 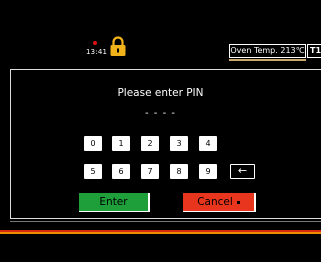 What do you see at coordinates (179, 143) in the screenshot?
I see `key-3: 3` at bounding box center [179, 143].